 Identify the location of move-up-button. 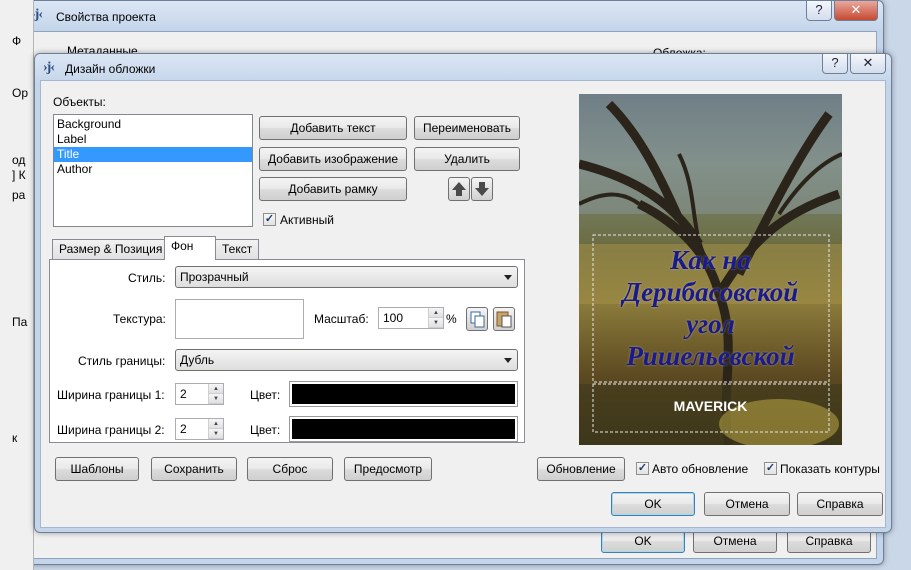
(459, 189).